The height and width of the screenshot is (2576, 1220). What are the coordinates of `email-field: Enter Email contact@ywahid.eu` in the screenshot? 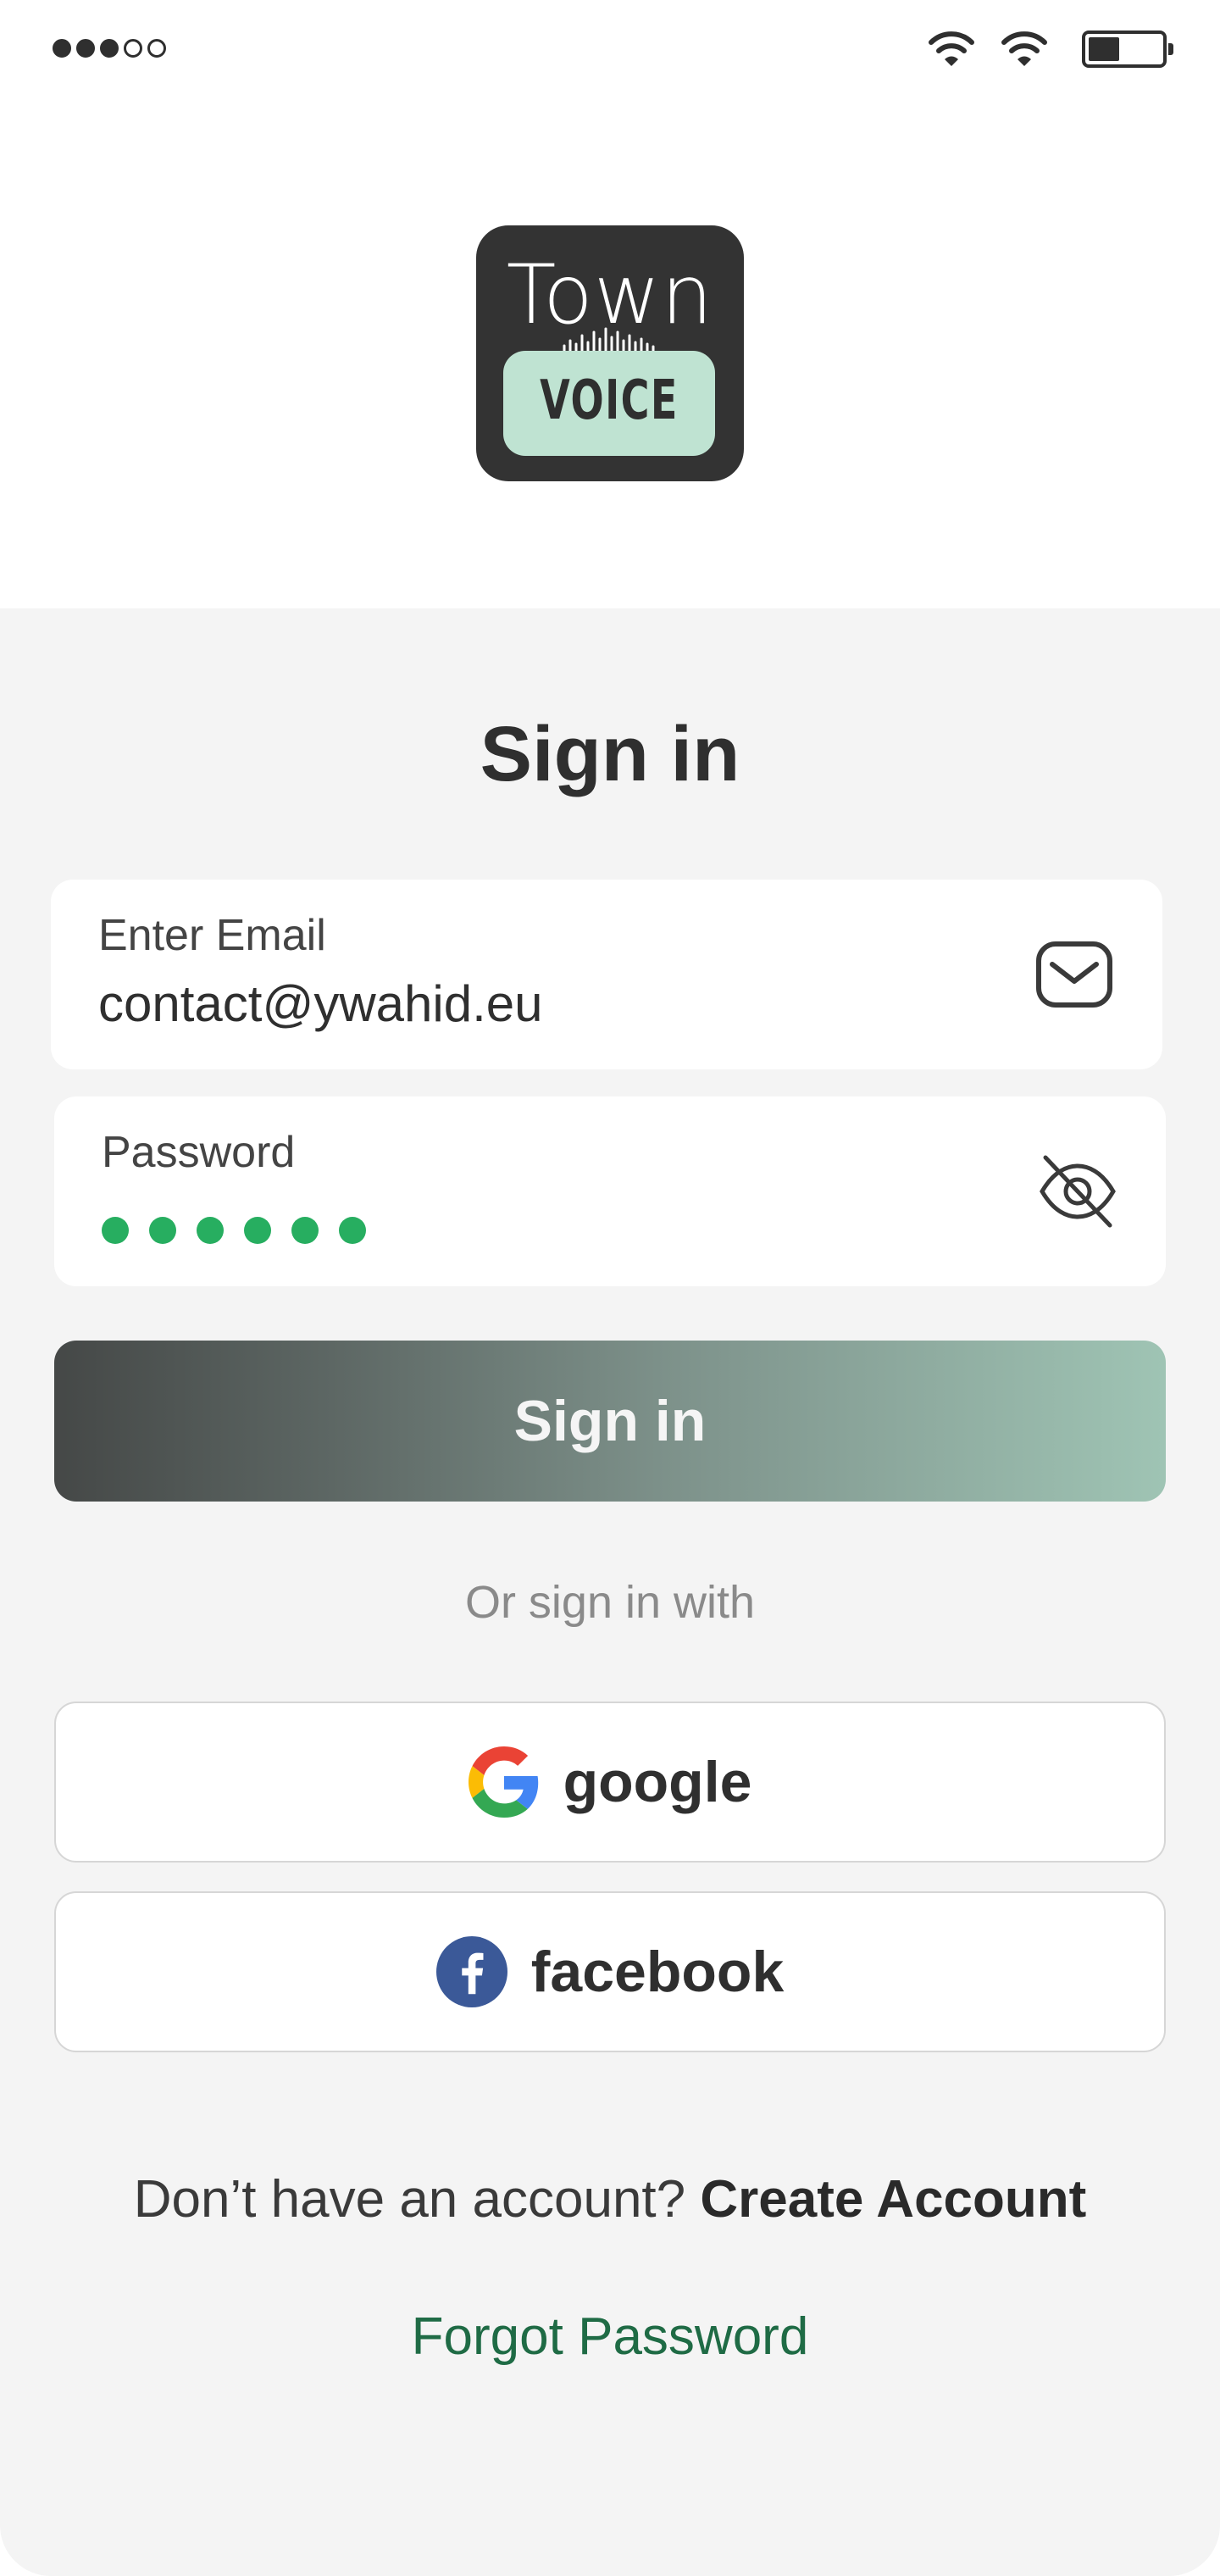 It's located at (606, 974).